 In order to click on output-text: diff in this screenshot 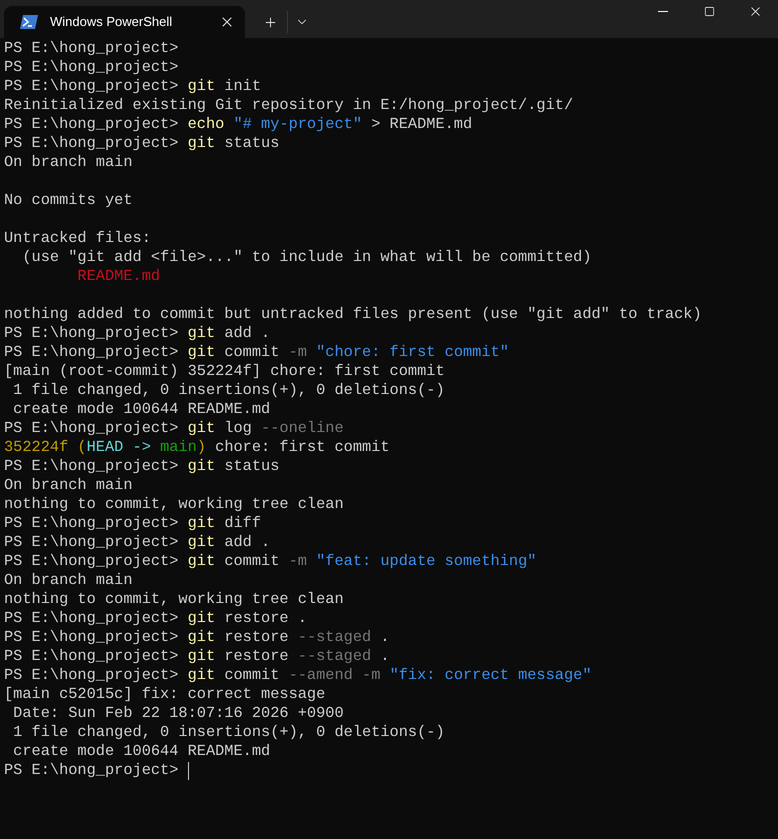, I will do `click(242, 523)`.